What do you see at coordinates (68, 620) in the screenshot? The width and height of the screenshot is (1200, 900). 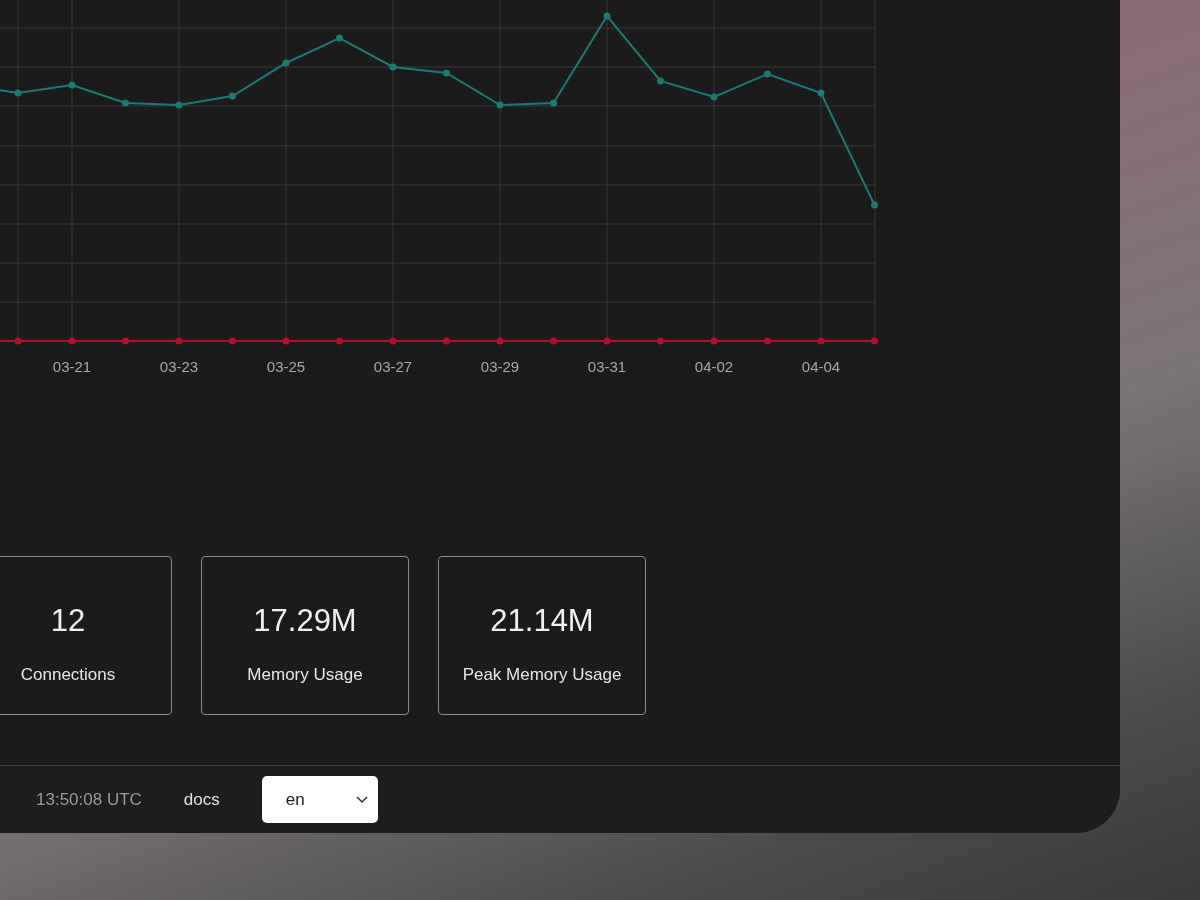 I see `stat-value: 12` at bounding box center [68, 620].